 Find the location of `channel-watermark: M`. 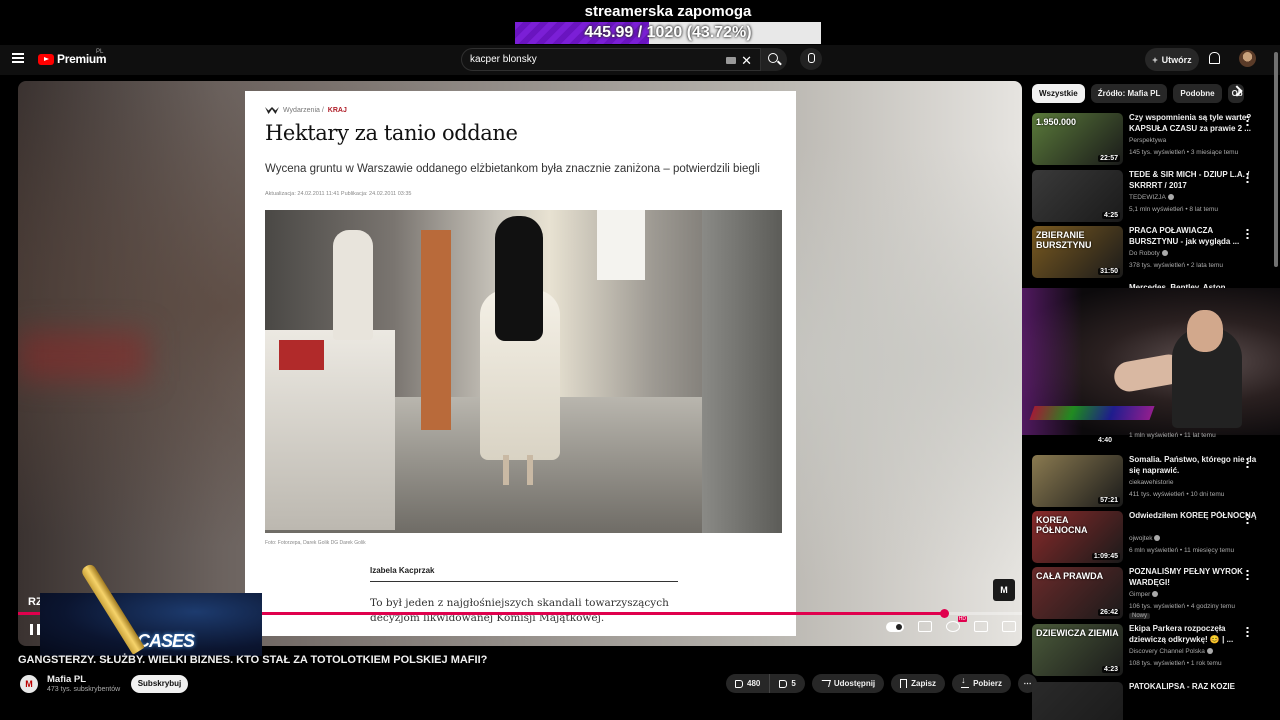

channel-watermark: M is located at coordinates (1004, 590).